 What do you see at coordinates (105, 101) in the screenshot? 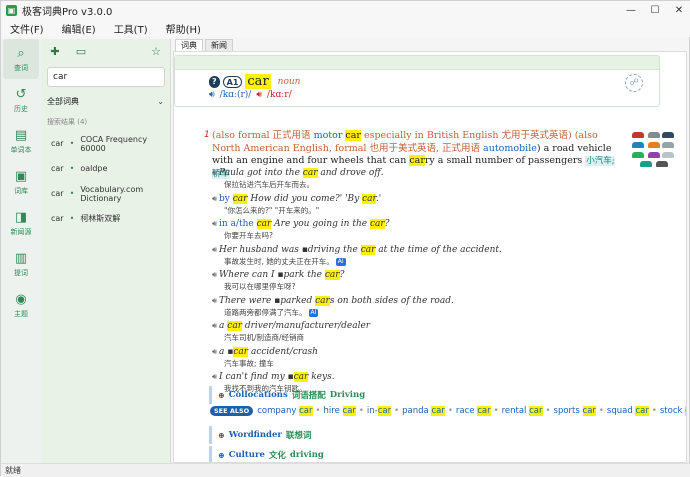
I see `dictionary-selector: 全部词典 ⌄` at bounding box center [105, 101].